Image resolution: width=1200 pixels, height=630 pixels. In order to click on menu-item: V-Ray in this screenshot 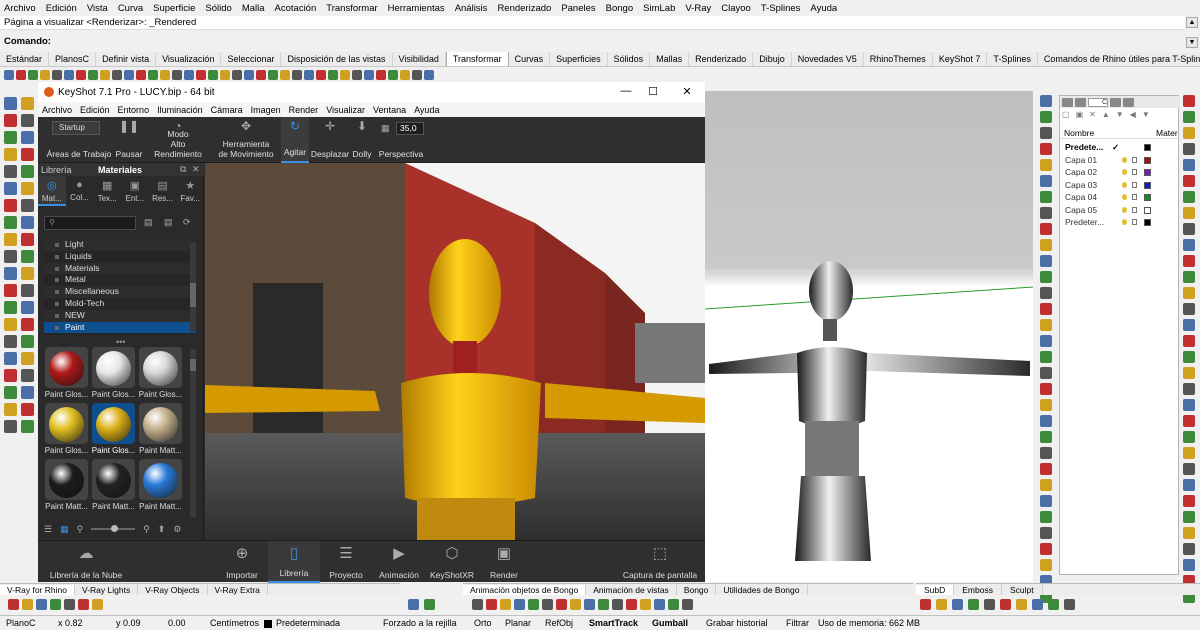, I will do `click(698, 8)`.